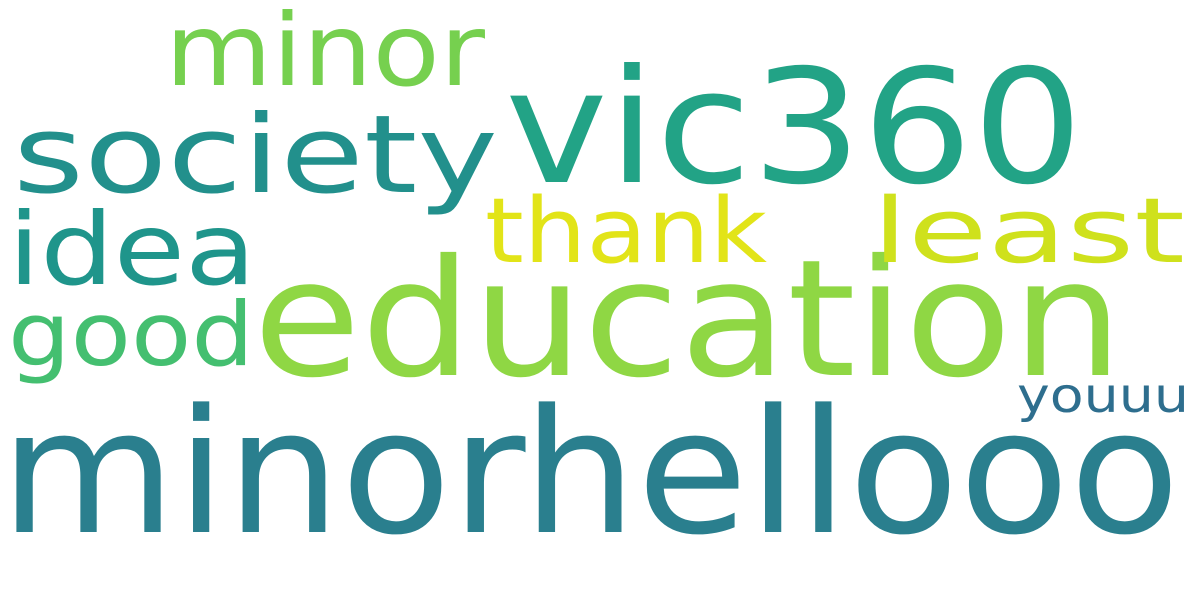  I want to click on word-least: least, so click(1028, 231).